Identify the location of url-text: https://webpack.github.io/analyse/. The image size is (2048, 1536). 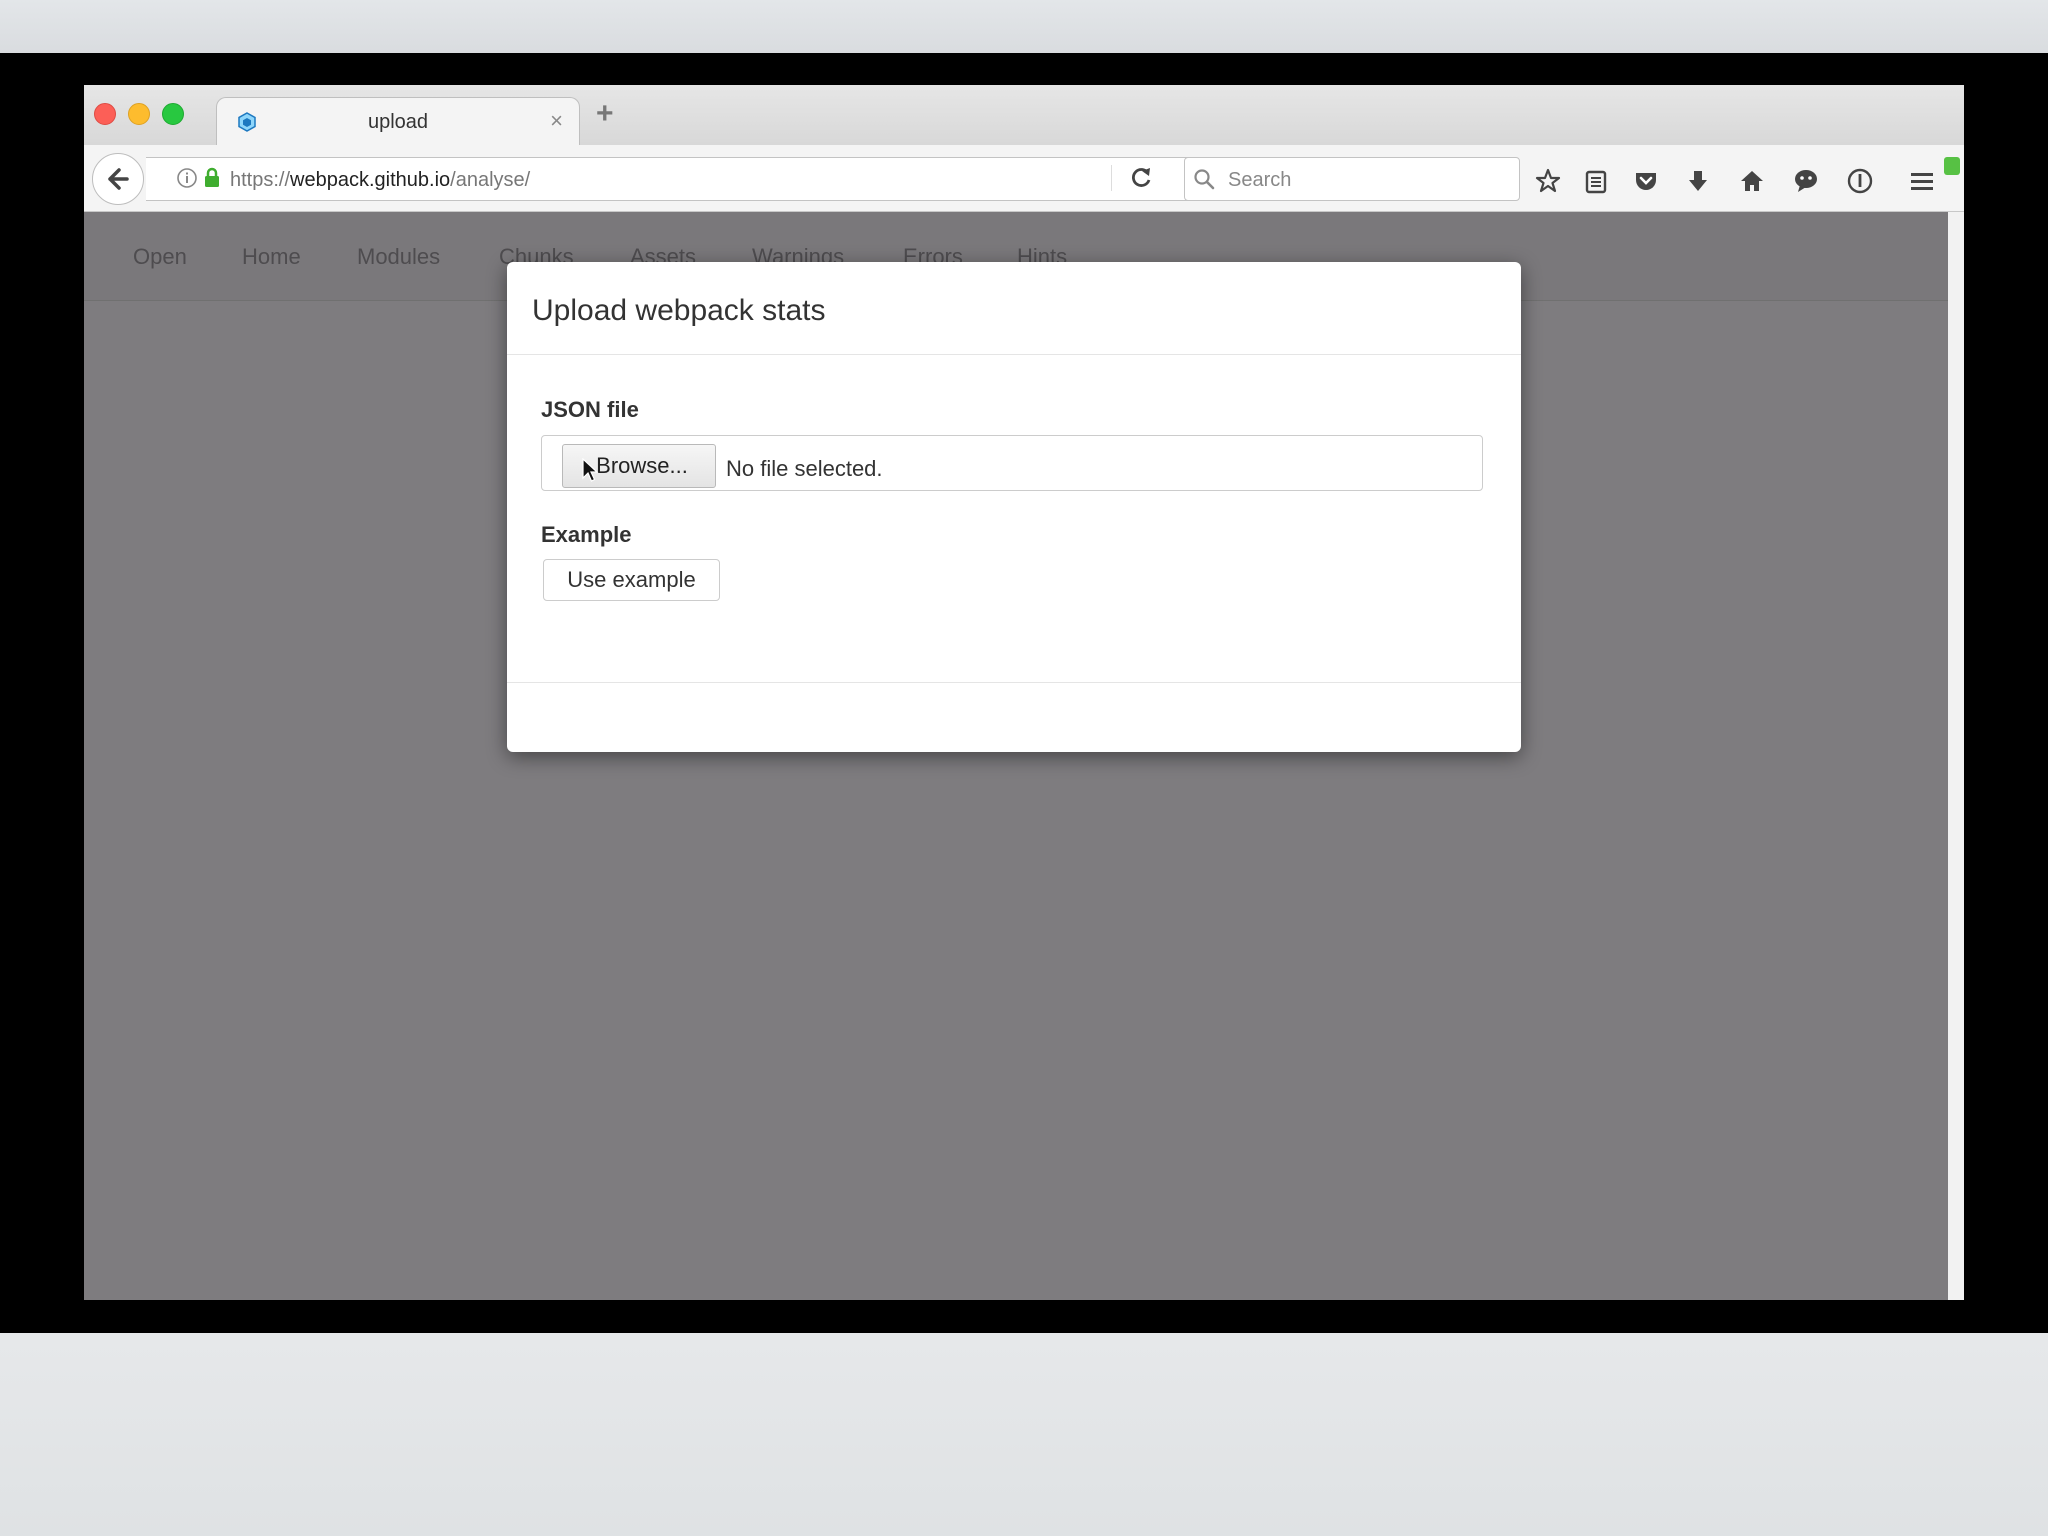
(380, 180).